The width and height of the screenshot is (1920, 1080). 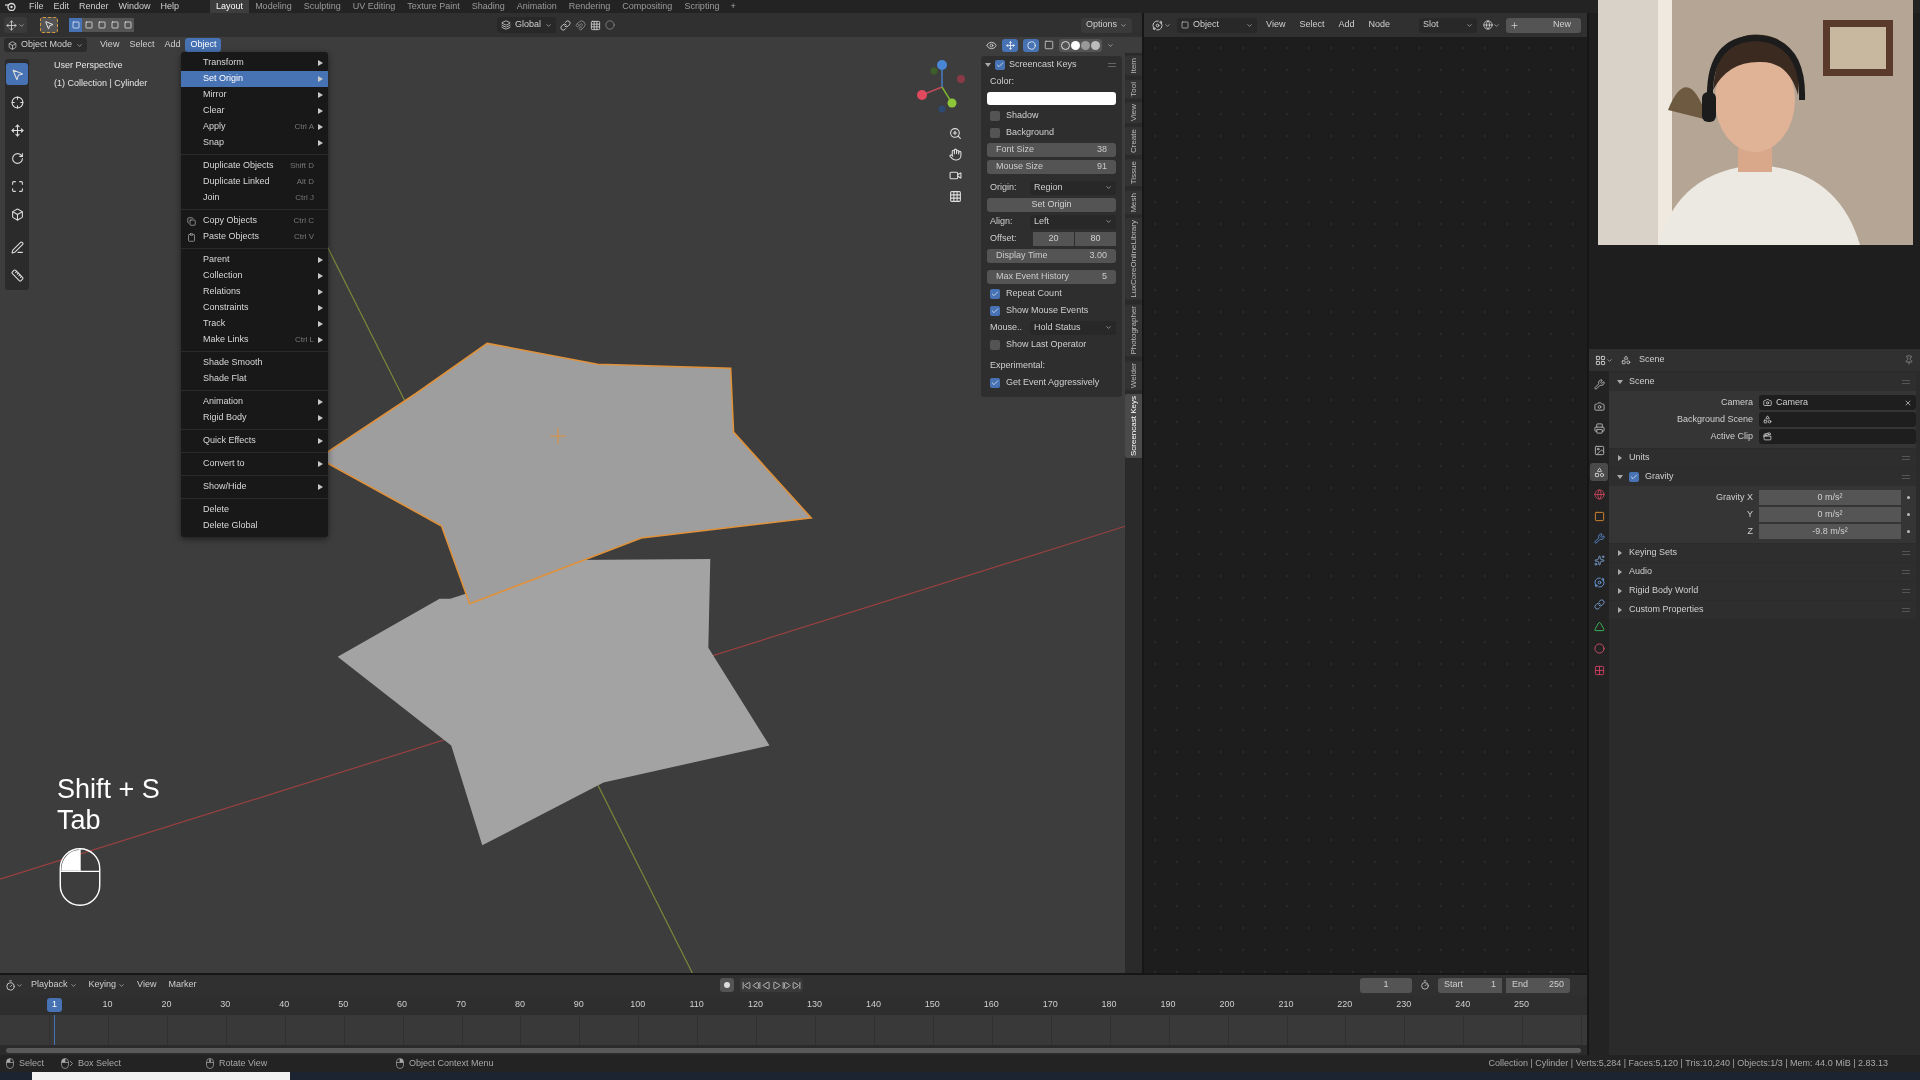 I want to click on menu-item: Constraints, so click(x=254, y=308).